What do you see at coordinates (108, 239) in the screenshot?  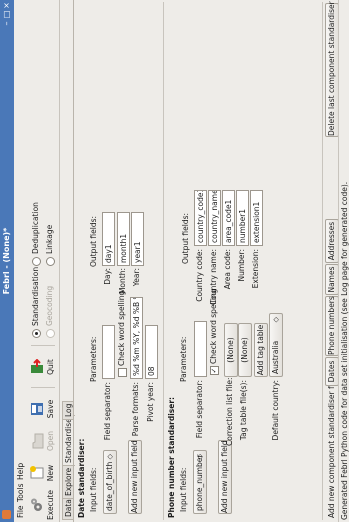 I see `date-day-input: day1` at bounding box center [108, 239].